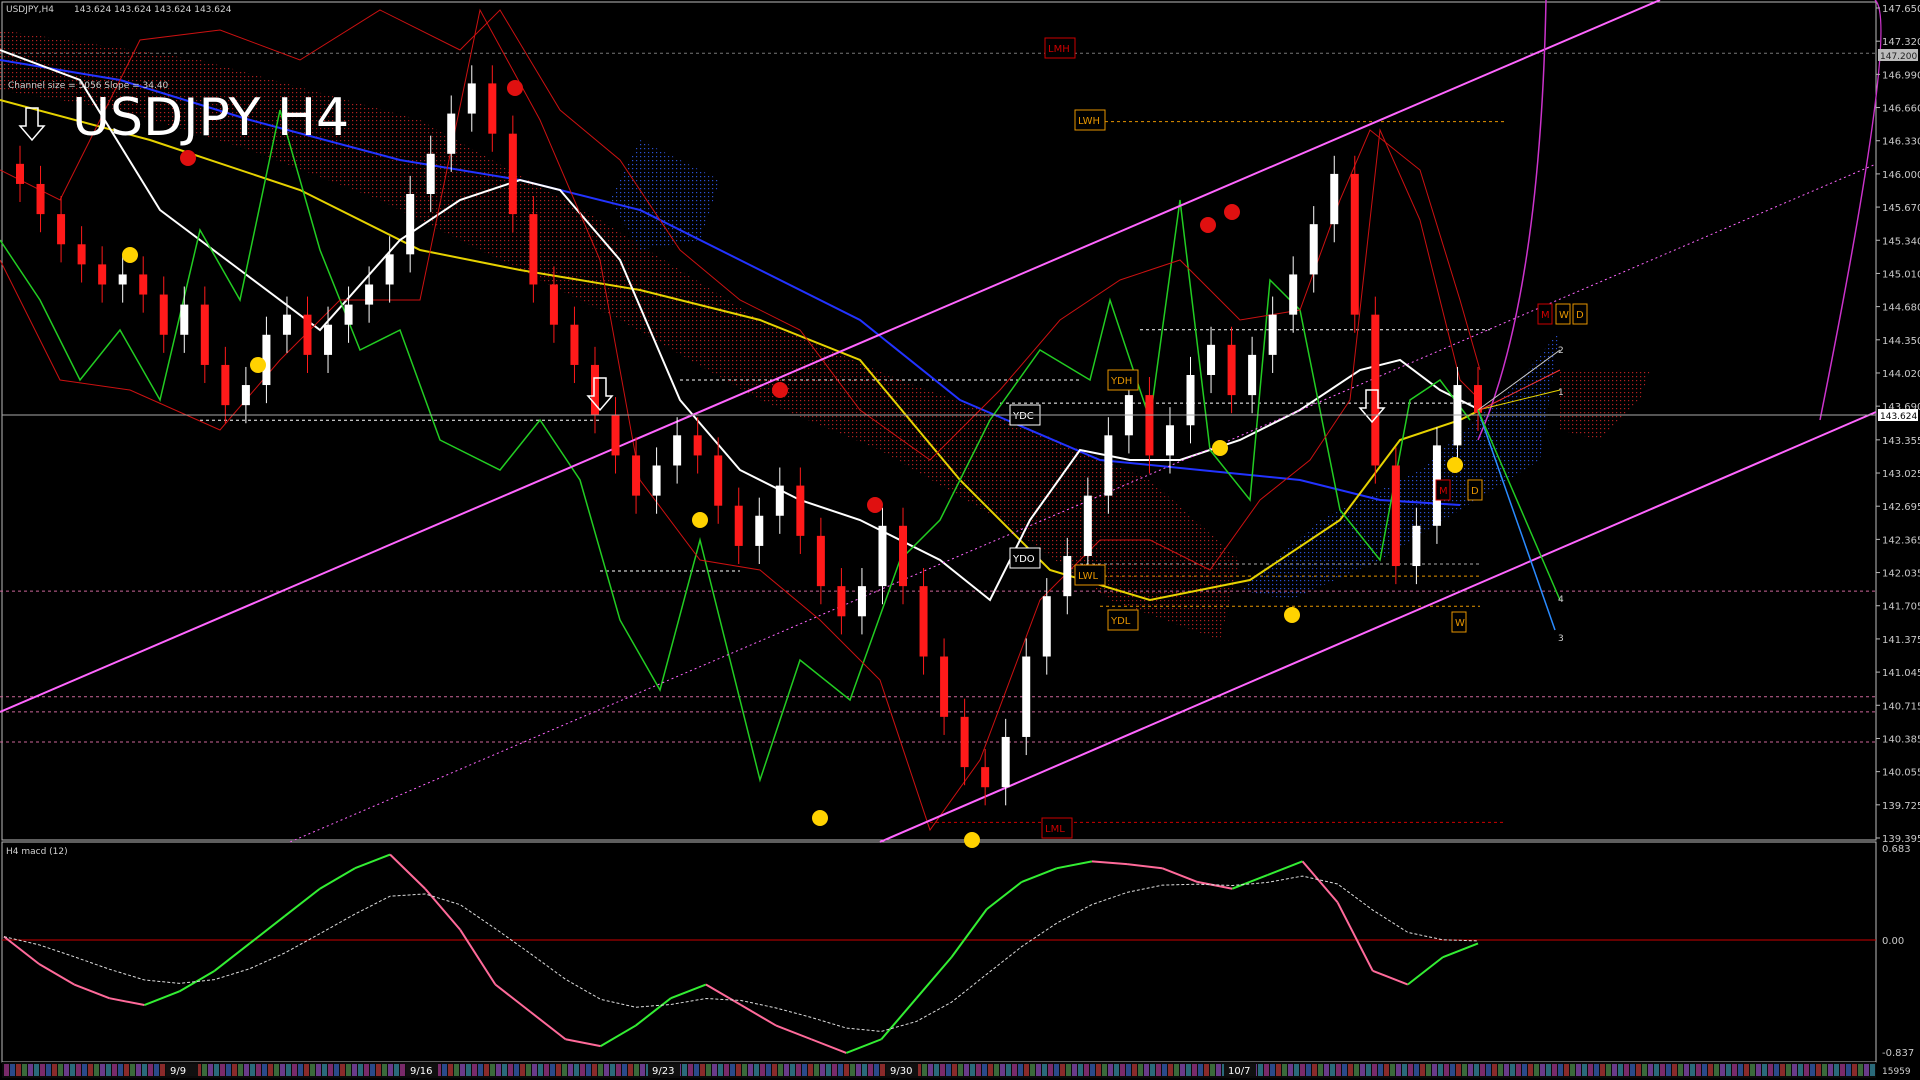 This screenshot has width=1920, height=1080. Describe the element at coordinates (421, 1071) in the screenshot. I see `date-label: 9/16` at that location.